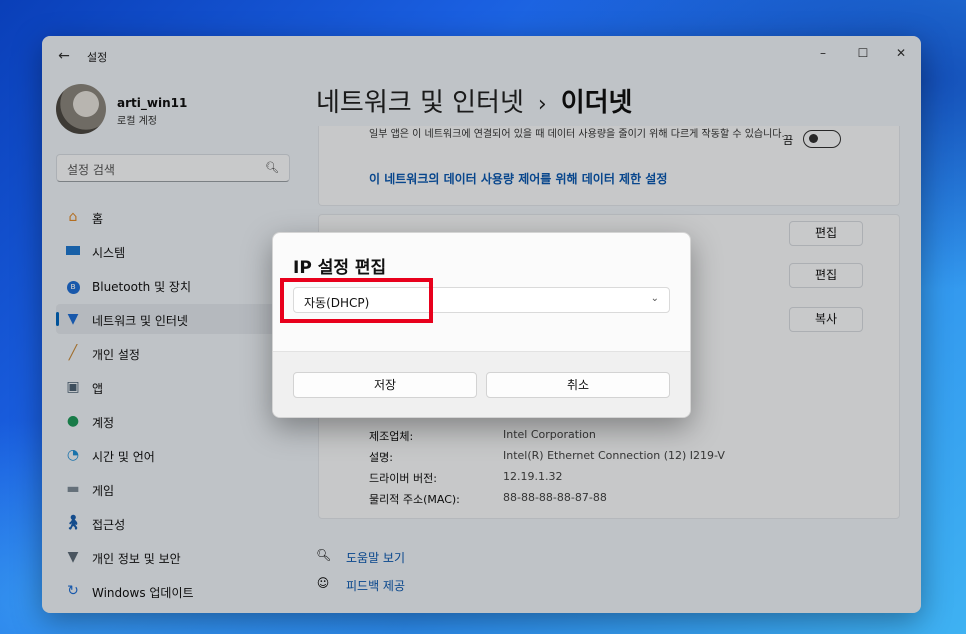  What do you see at coordinates (578, 385) in the screenshot?
I see `cancel-button: 취소` at bounding box center [578, 385].